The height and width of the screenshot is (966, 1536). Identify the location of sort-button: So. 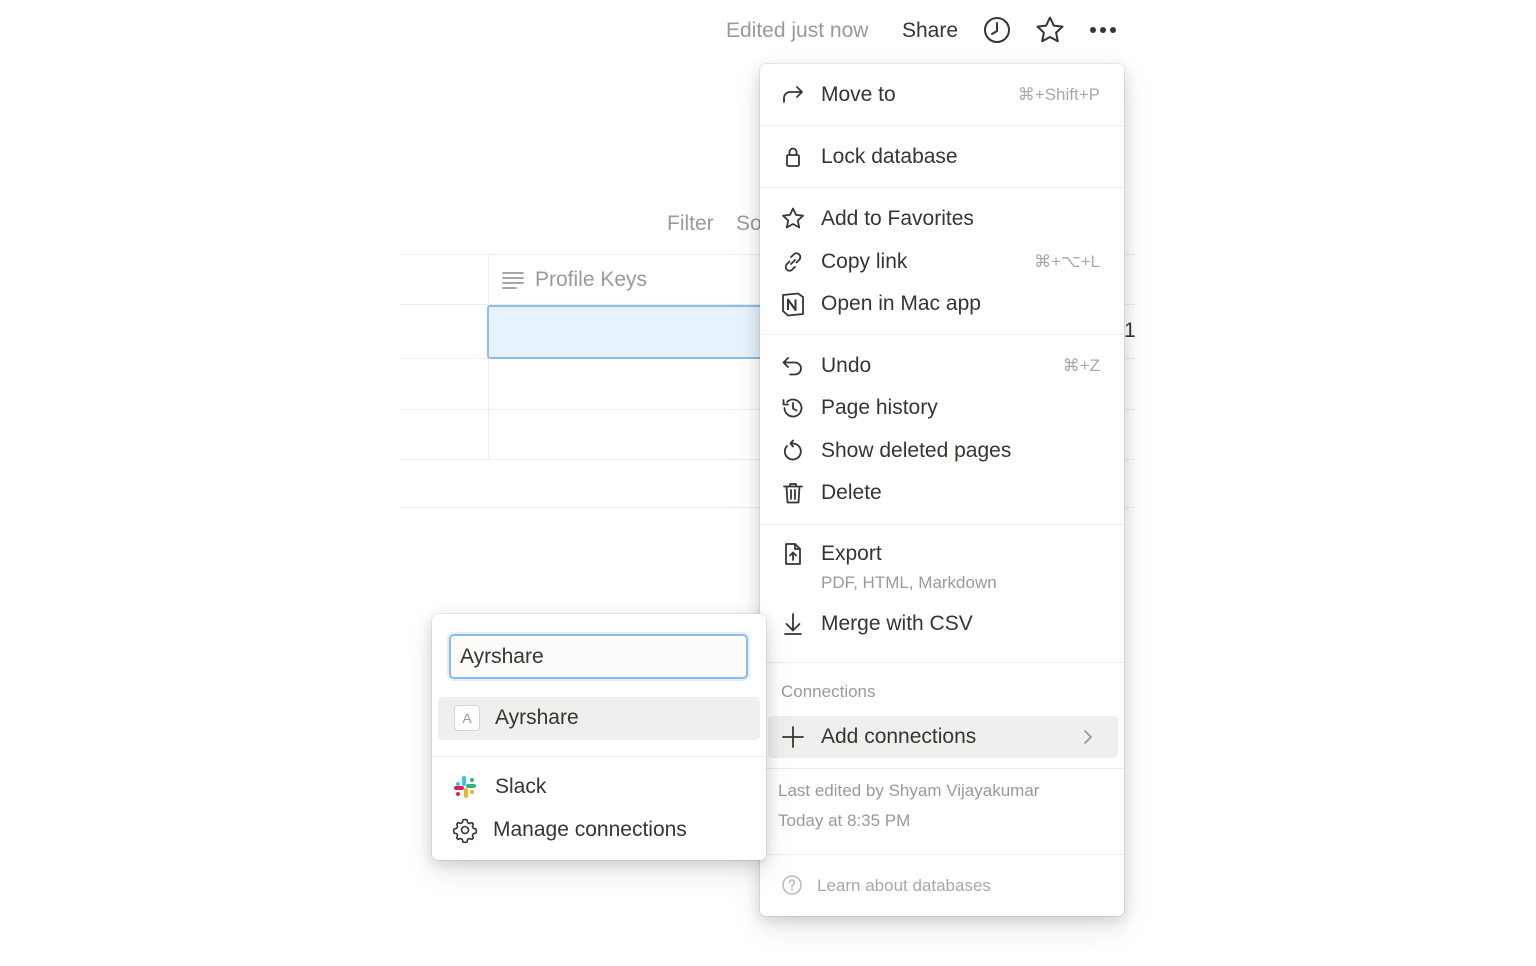
(749, 224).